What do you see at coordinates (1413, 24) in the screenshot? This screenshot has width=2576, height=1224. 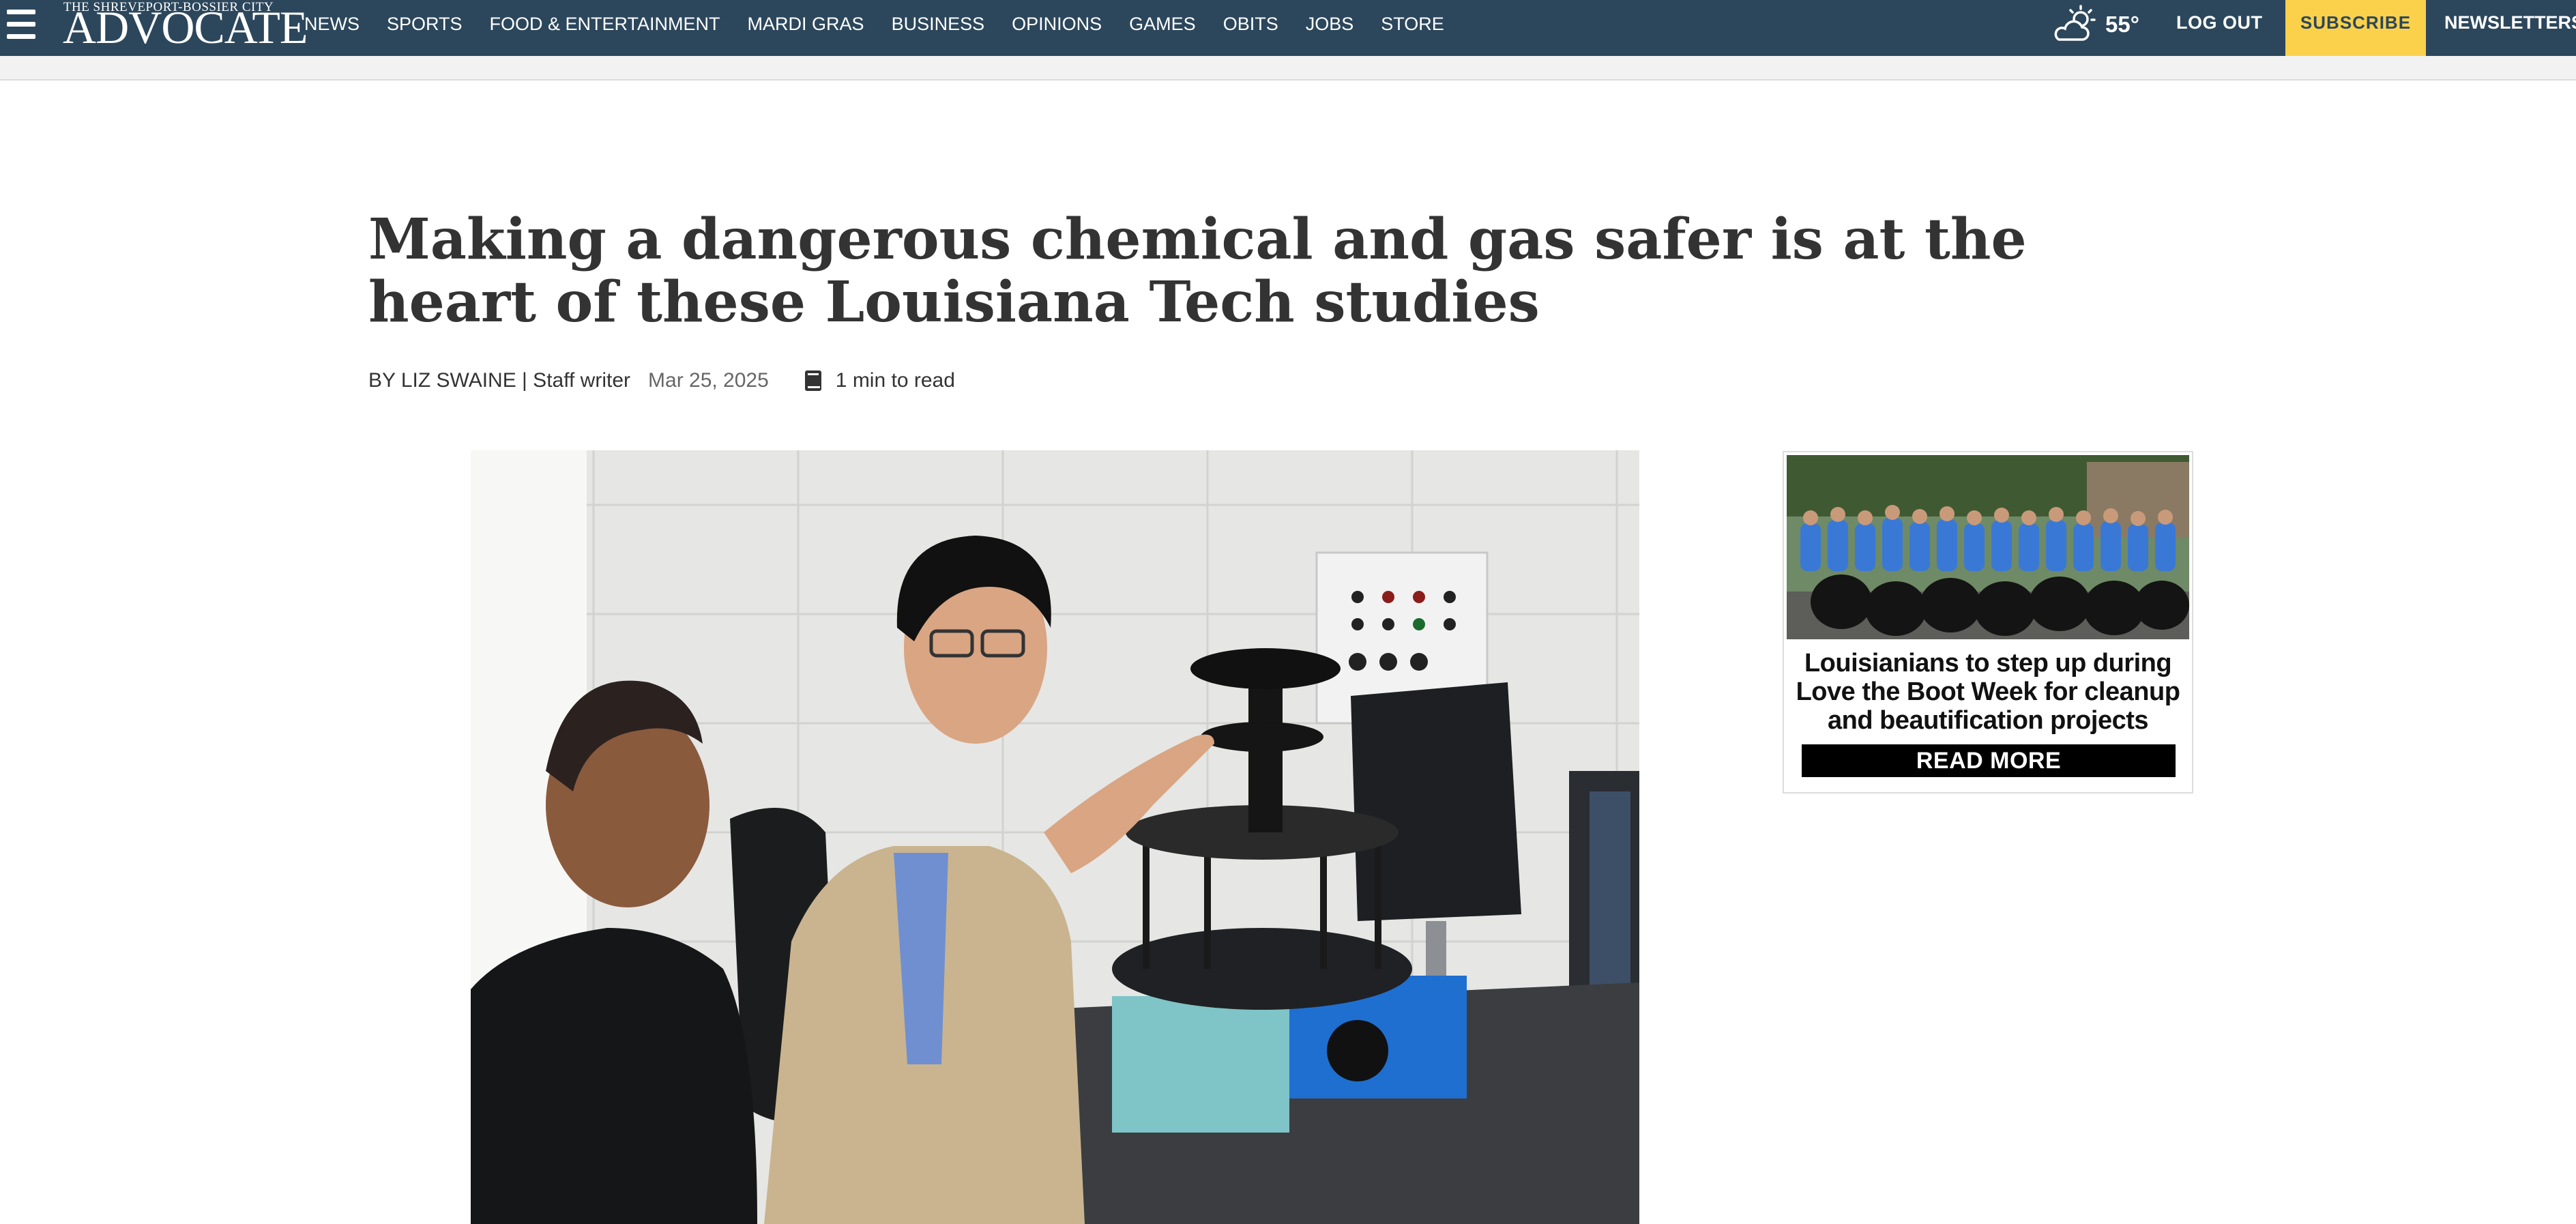 I see `nav-link-store: STORE` at bounding box center [1413, 24].